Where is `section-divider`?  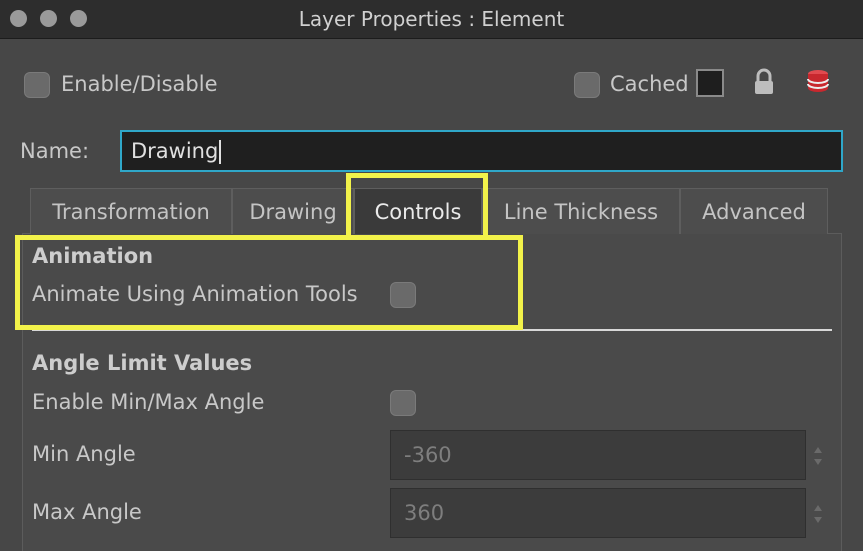
section-divider is located at coordinates (432, 330).